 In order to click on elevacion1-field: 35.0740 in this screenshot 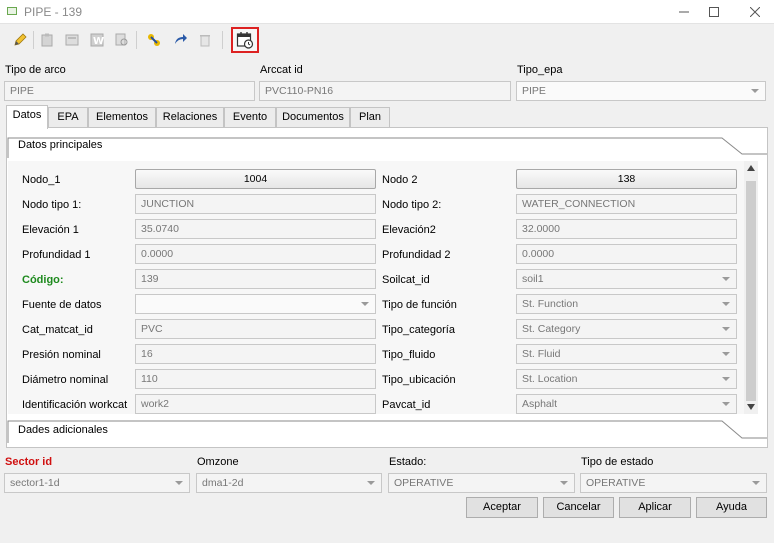, I will do `click(255, 229)`.